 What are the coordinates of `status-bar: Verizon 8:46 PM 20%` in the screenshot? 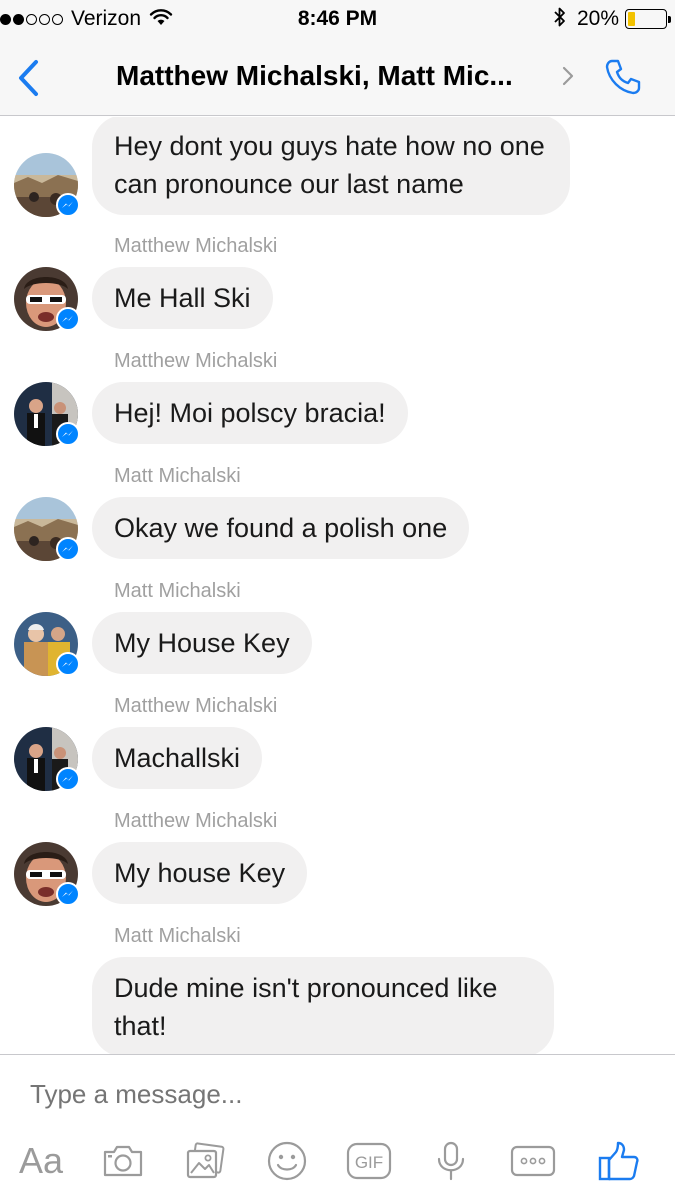 It's located at (337, 20).